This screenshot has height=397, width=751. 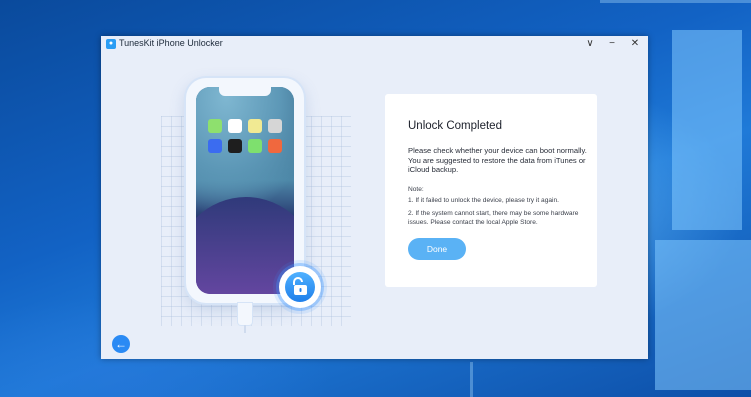 I want to click on phone-illustration, so click(x=245, y=190).